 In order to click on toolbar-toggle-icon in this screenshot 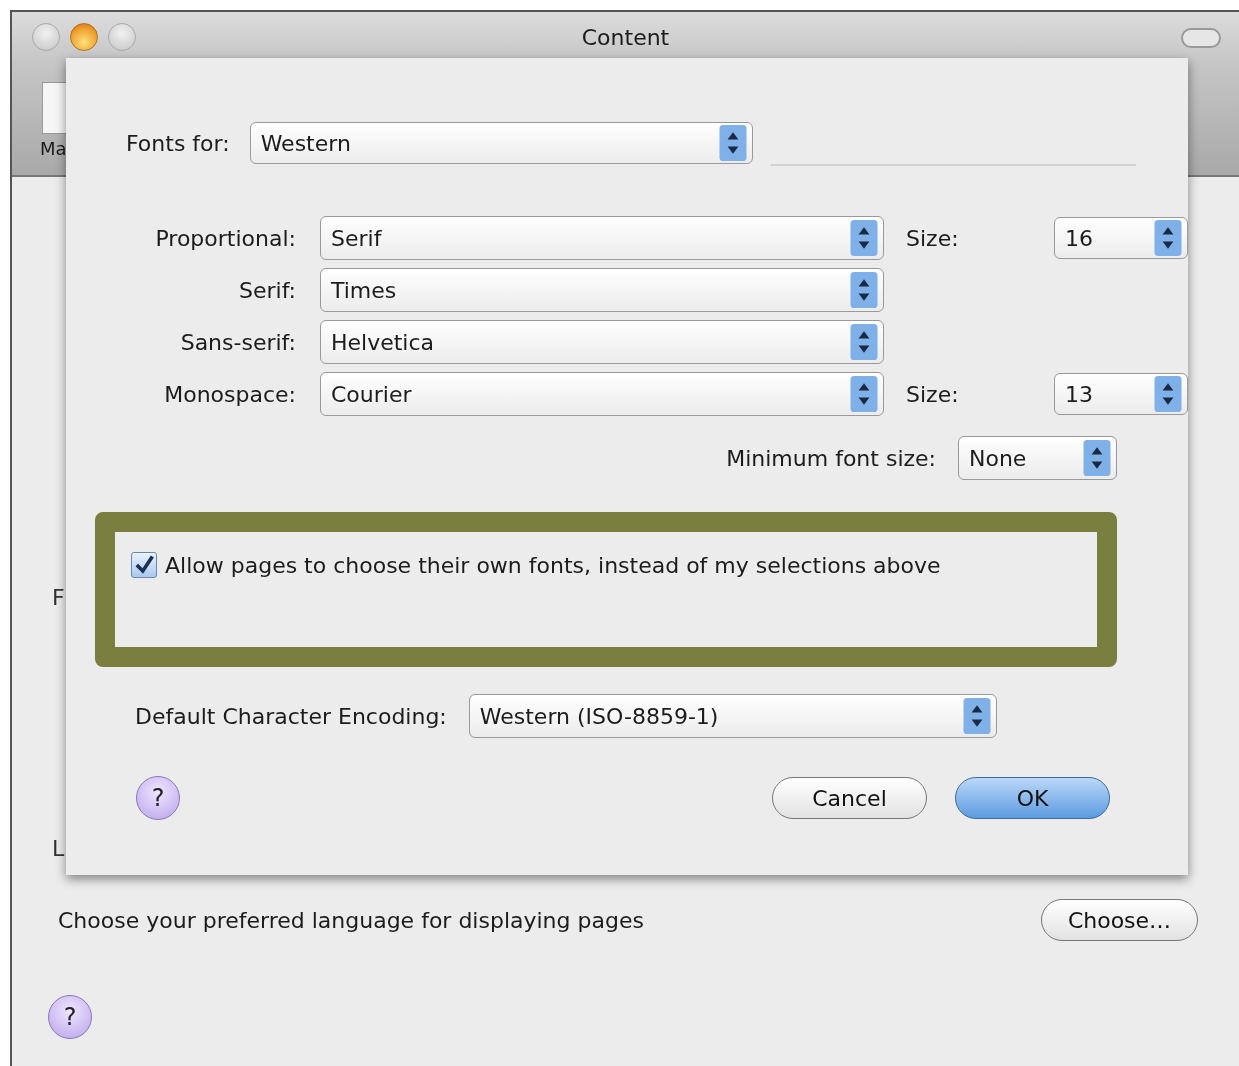, I will do `click(1201, 38)`.